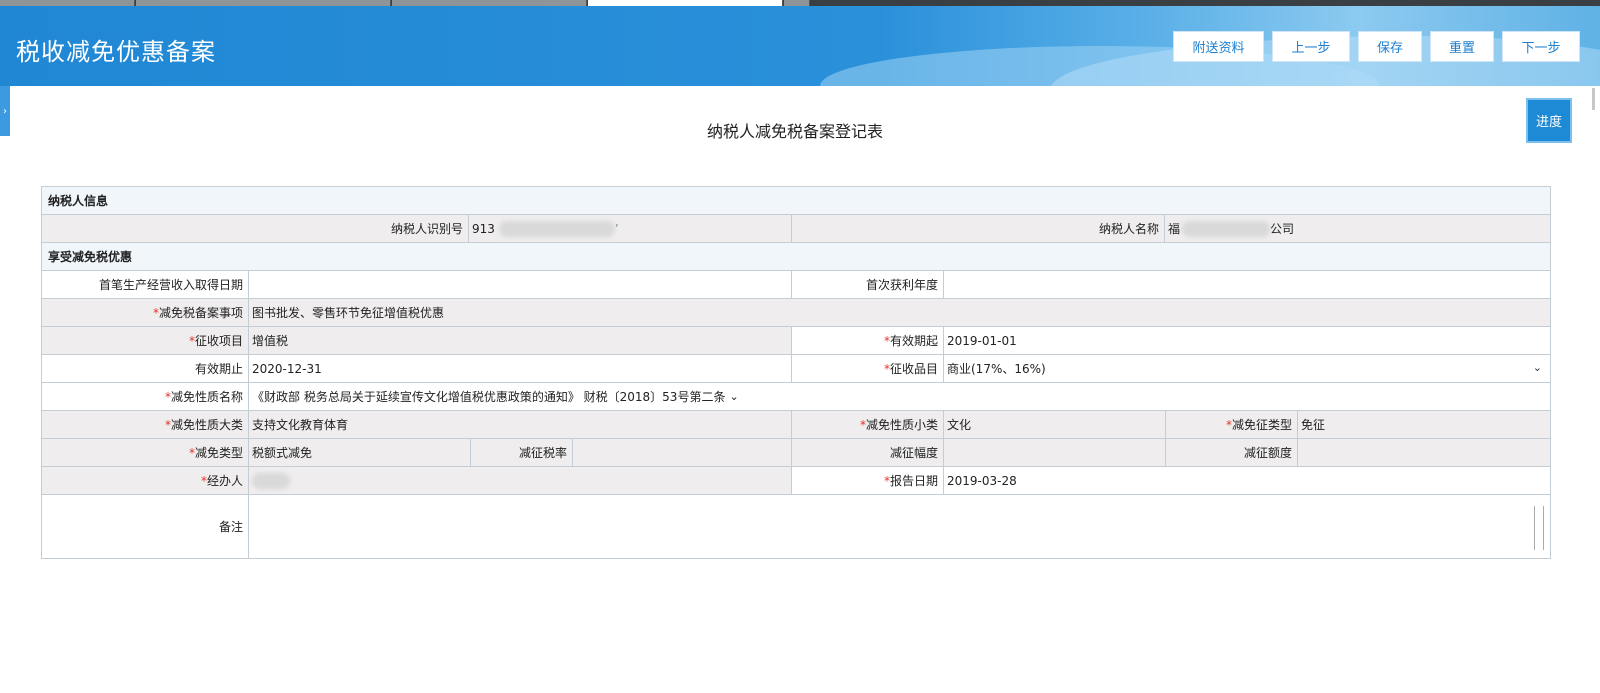 The width and height of the screenshot is (1600, 693). I want to click on exemption-type-label: * 减免征类型, so click(1232, 424).